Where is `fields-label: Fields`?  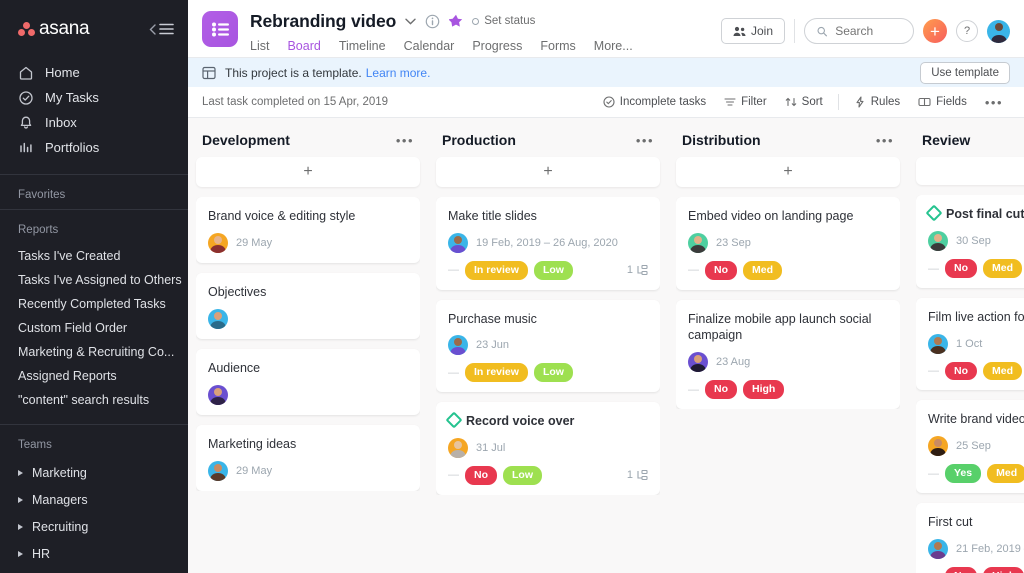 fields-label: Fields is located at coordinates (951, 102).